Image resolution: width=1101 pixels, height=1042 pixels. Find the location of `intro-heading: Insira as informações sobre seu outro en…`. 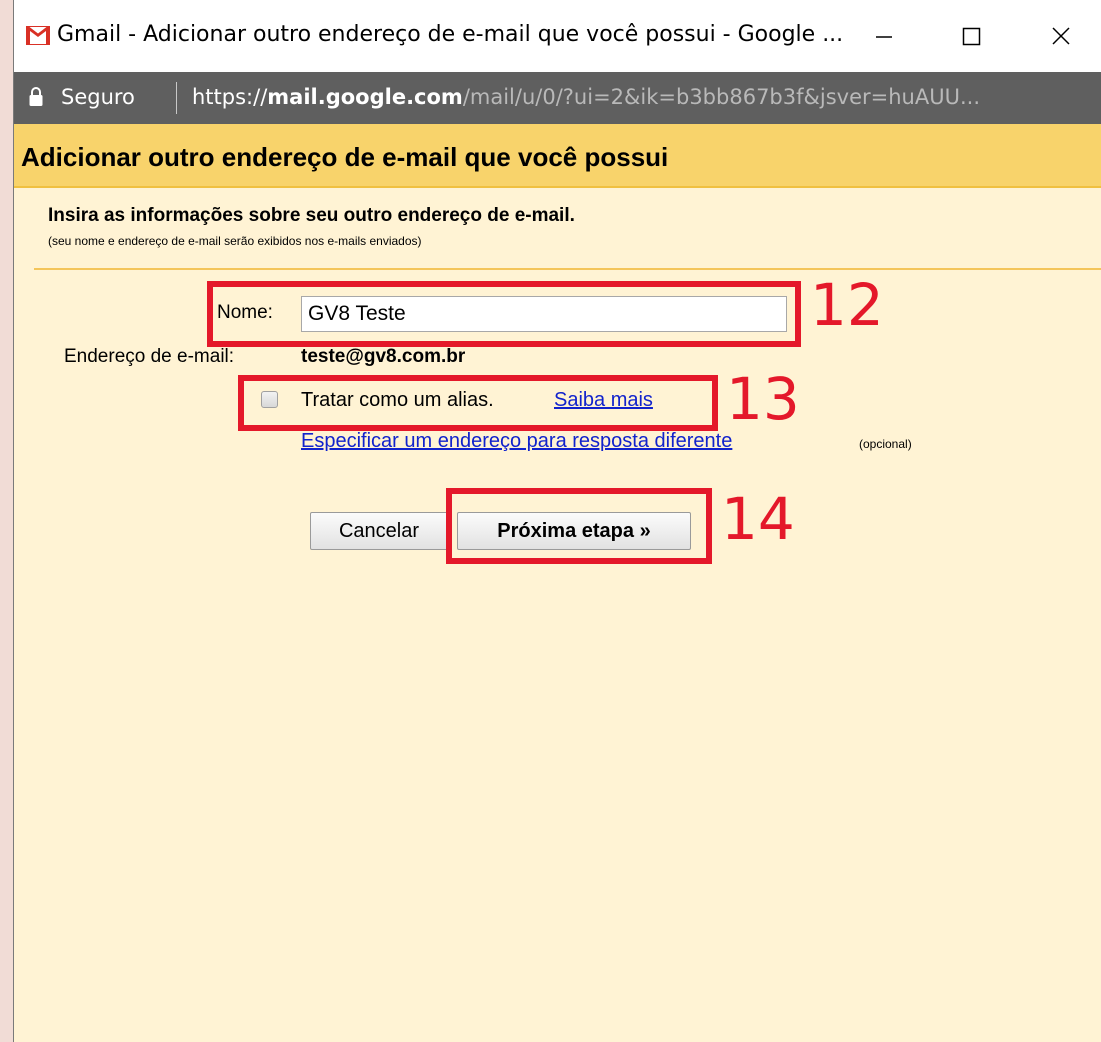

intro-heading: Insira as informações sobre seu outro en… is located at coordinates (311, 215).